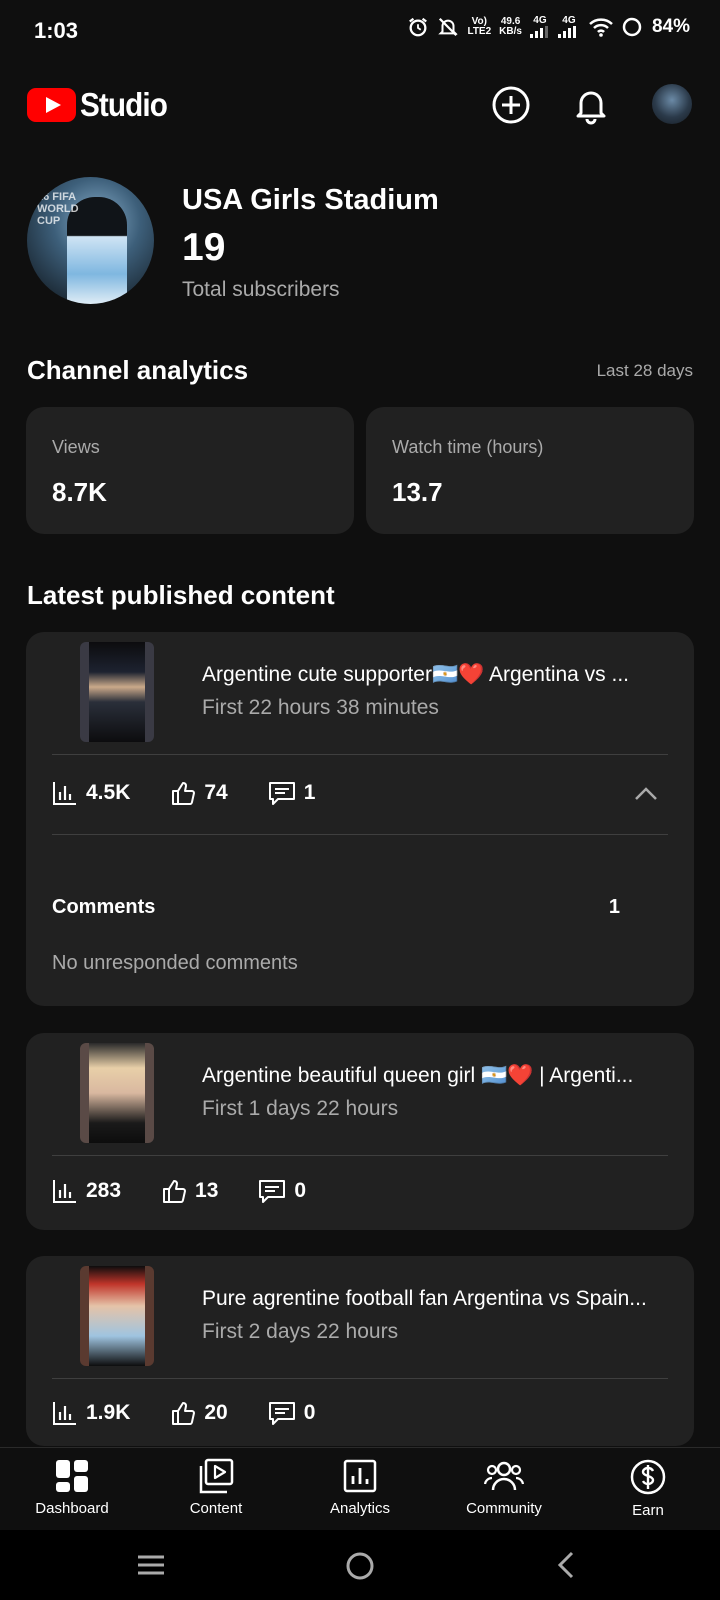 The width and height of the screenshot is (720, 1600). What do you see at coordinates (632, 27) in the screenshot?
I see `battery-circle-icon` at bounding box center [632, 27].